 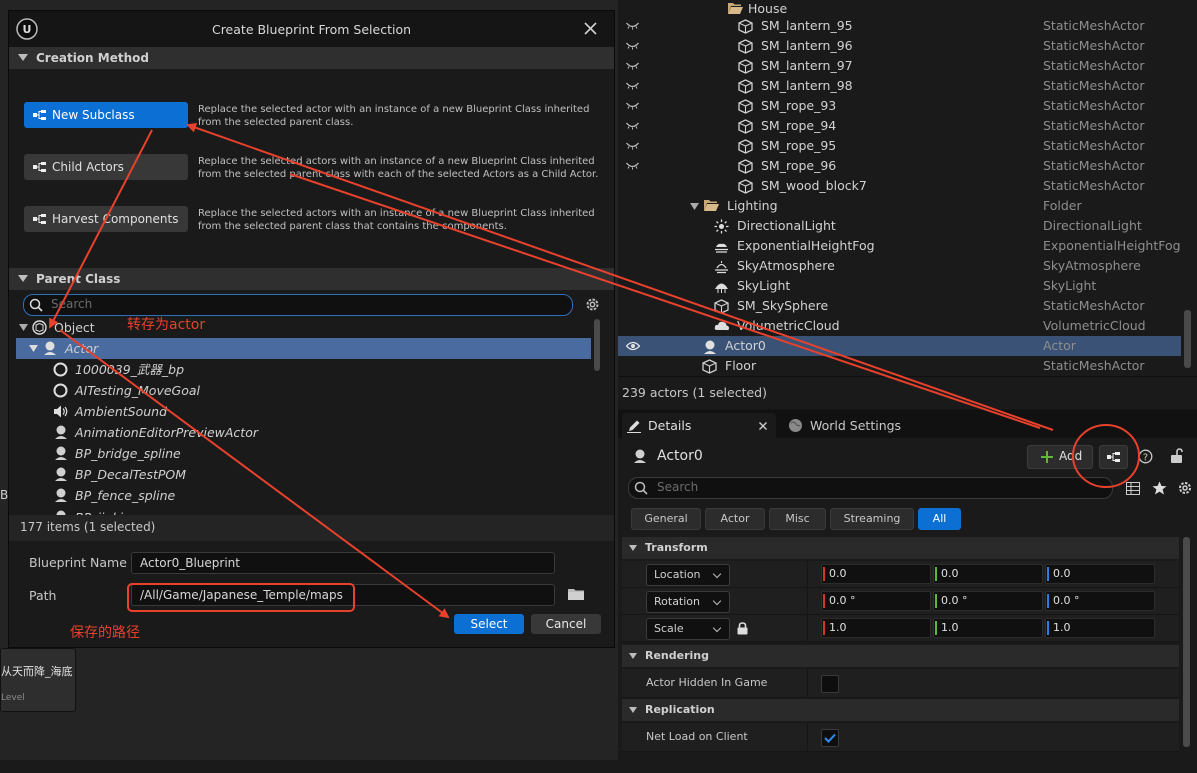 I want to click on arrow-subclass-to-actor, so click(x=101, y=229).